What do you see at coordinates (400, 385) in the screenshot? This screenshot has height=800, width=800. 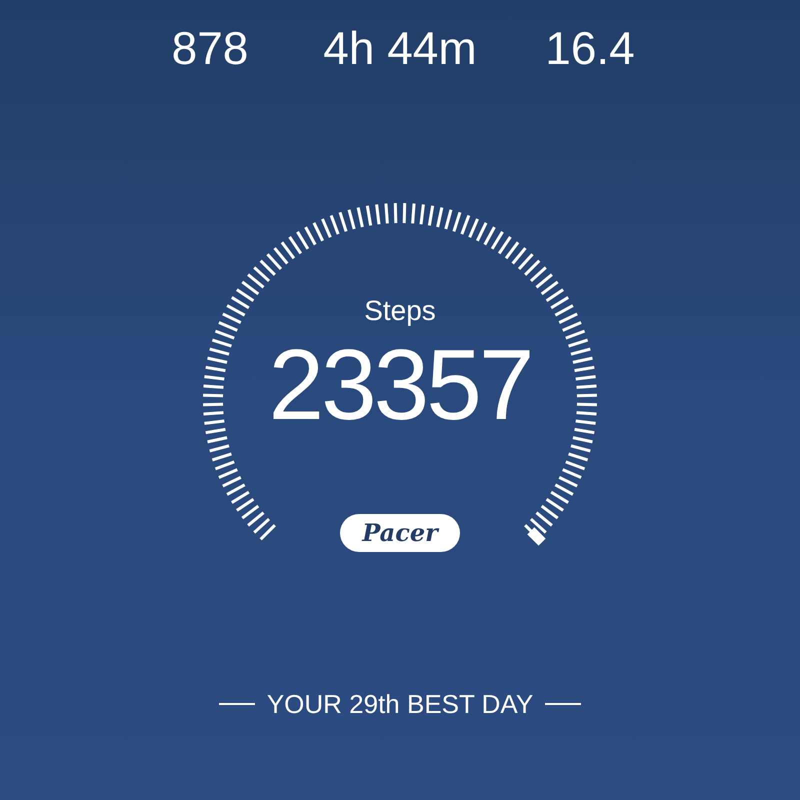 I see `steps-count: 23357` at bounding box center [400, 385].